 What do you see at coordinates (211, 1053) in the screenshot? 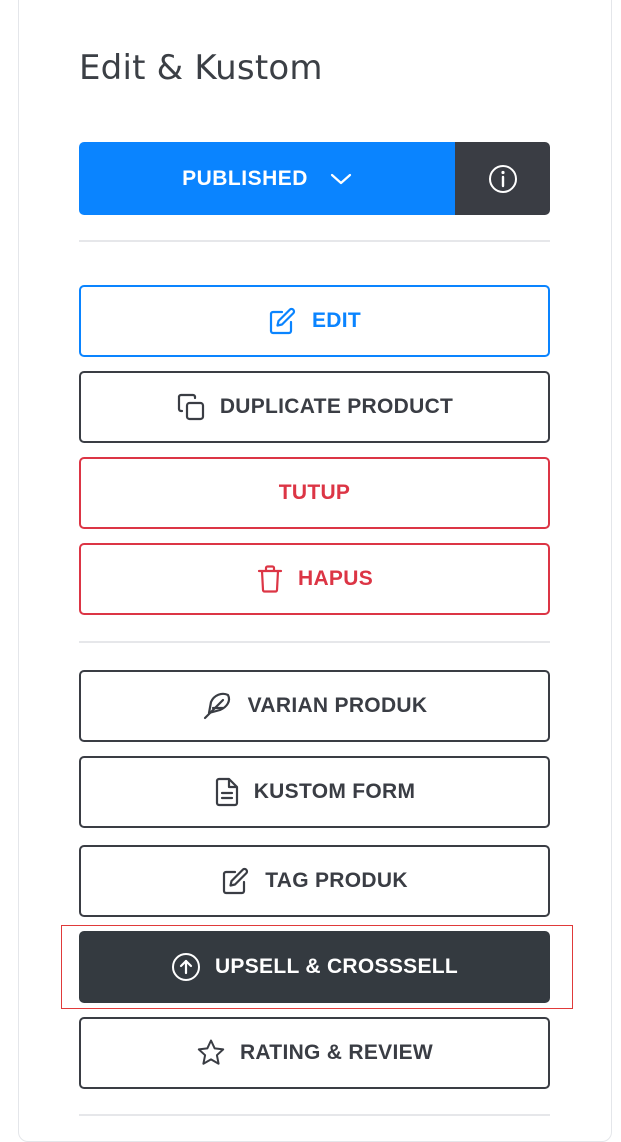
I see `star-icon` at bounding box center [211, 1053].